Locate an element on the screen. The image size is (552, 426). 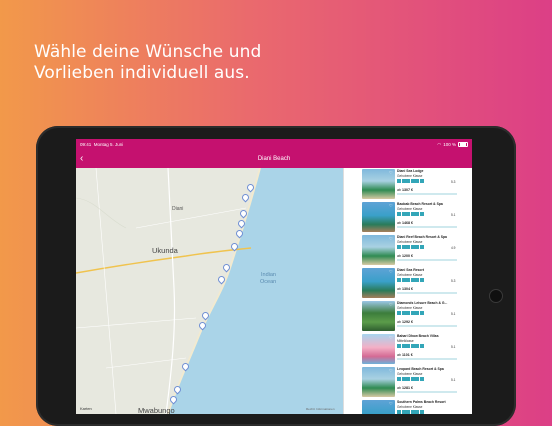
hotel-name: Diani Sea Resort is located at coordinates (410, 270).